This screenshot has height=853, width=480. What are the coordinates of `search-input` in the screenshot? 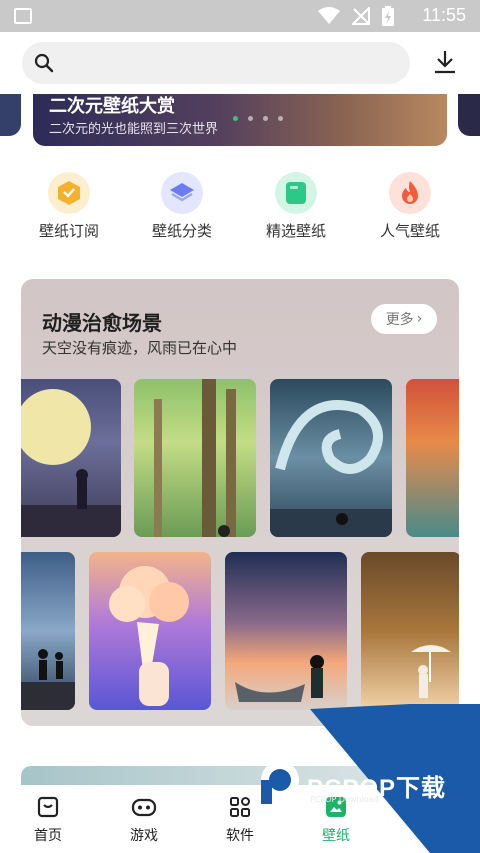 It's located at (216, 63).